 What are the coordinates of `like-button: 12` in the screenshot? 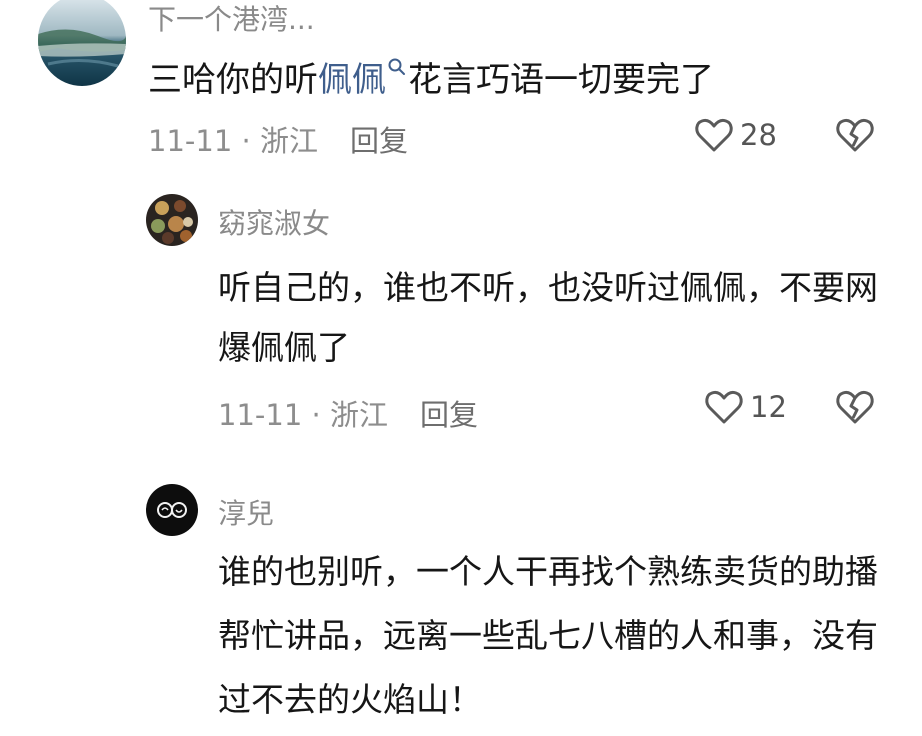 It's located at (745, 407).